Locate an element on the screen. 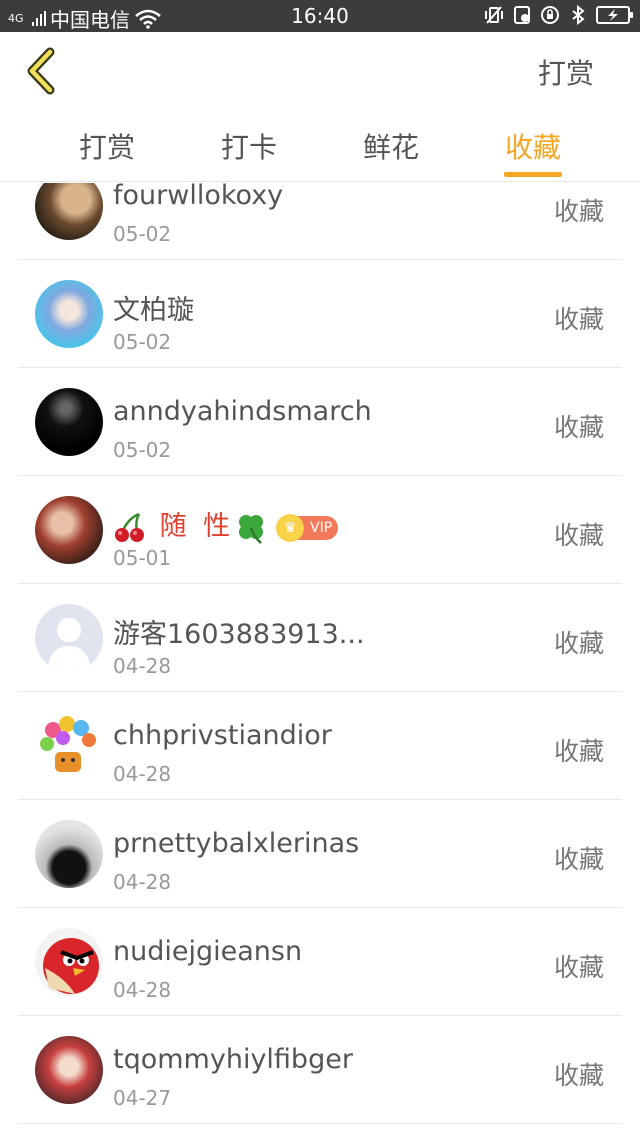  battery-icon is located at coordinates (614, 15).